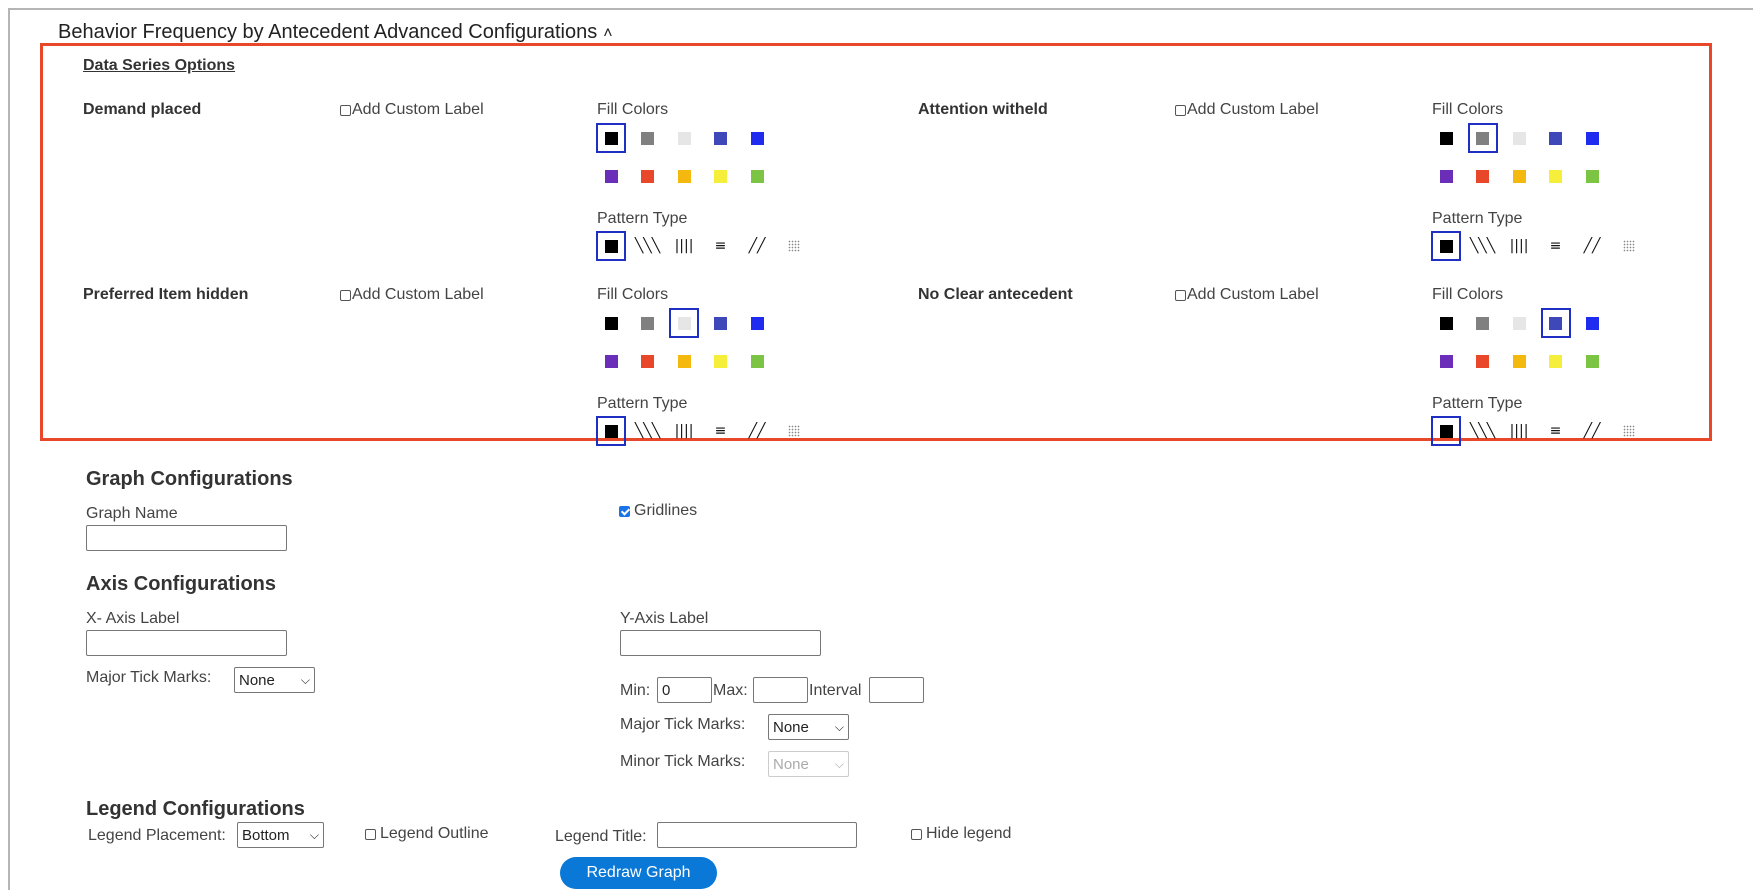 The image size is (1753, 890). I want to click on legend-outline-toggle: Legend Outline, so click(427, 834).